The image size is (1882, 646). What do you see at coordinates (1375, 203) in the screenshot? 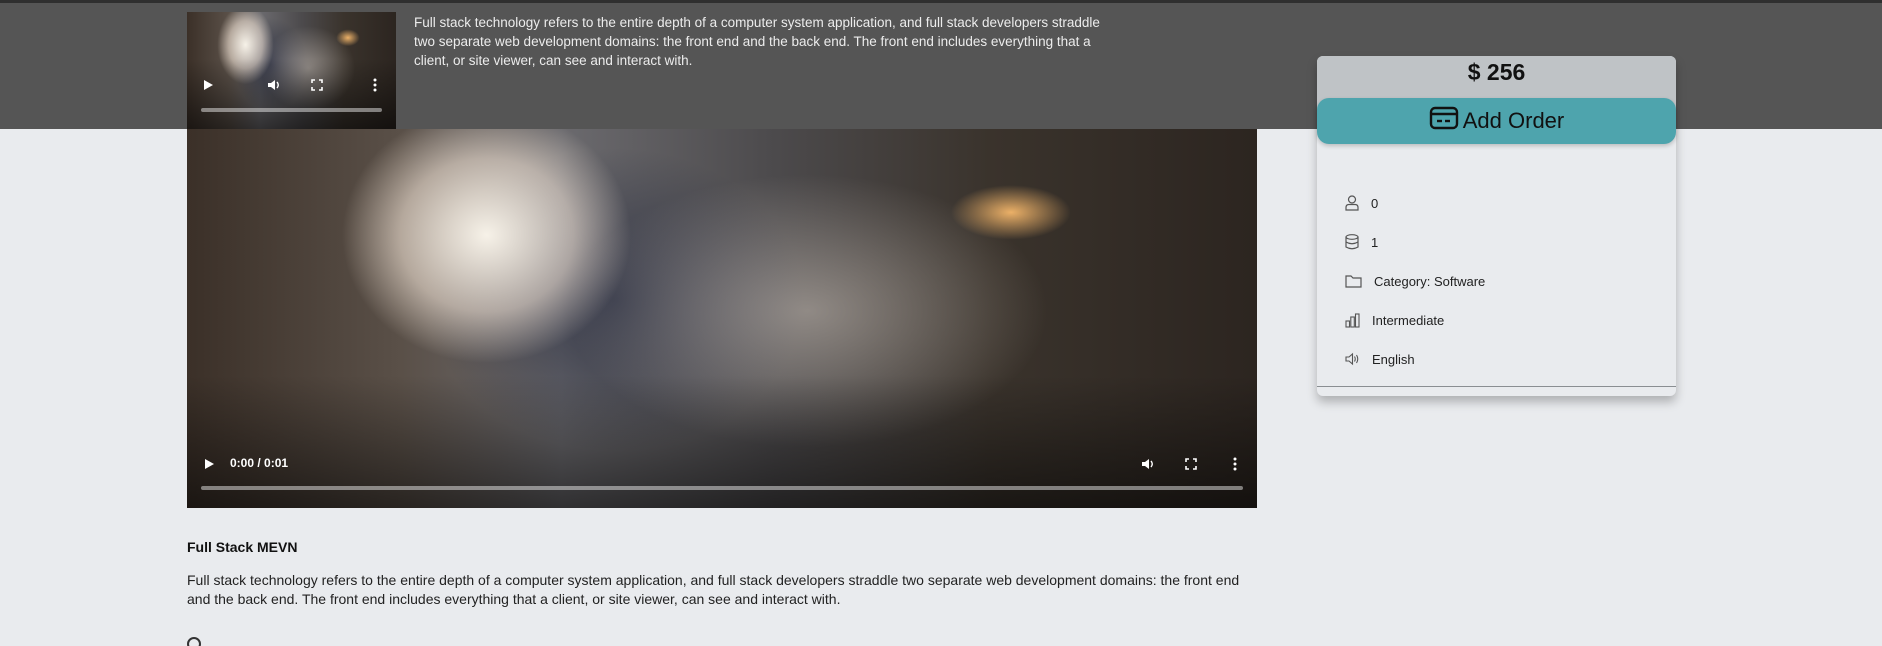
I see `info-value: 0` at bounding box center [1375, 203].